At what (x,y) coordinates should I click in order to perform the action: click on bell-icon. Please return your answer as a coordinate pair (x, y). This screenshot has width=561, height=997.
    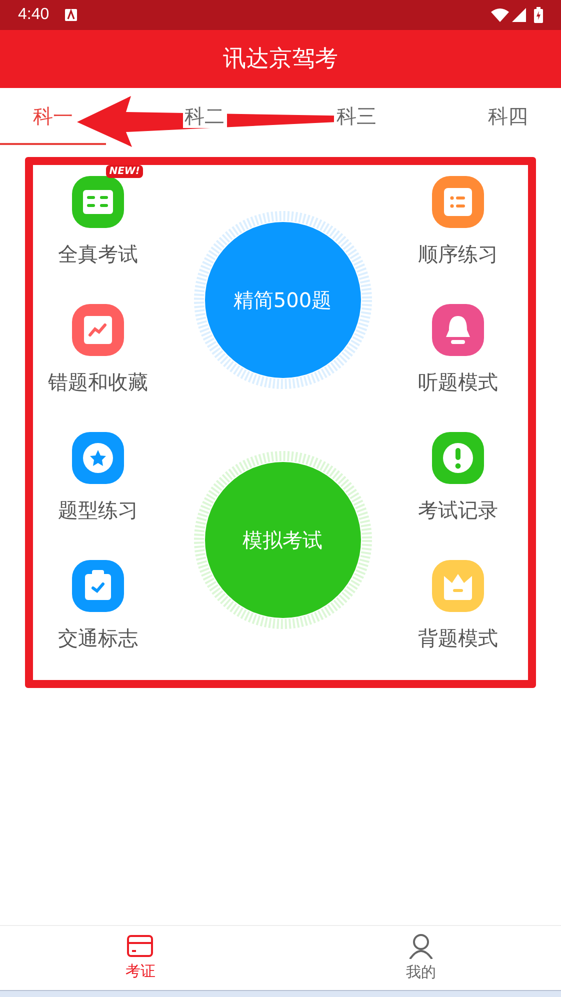
    Looking at the image, I should click on (458, 330).